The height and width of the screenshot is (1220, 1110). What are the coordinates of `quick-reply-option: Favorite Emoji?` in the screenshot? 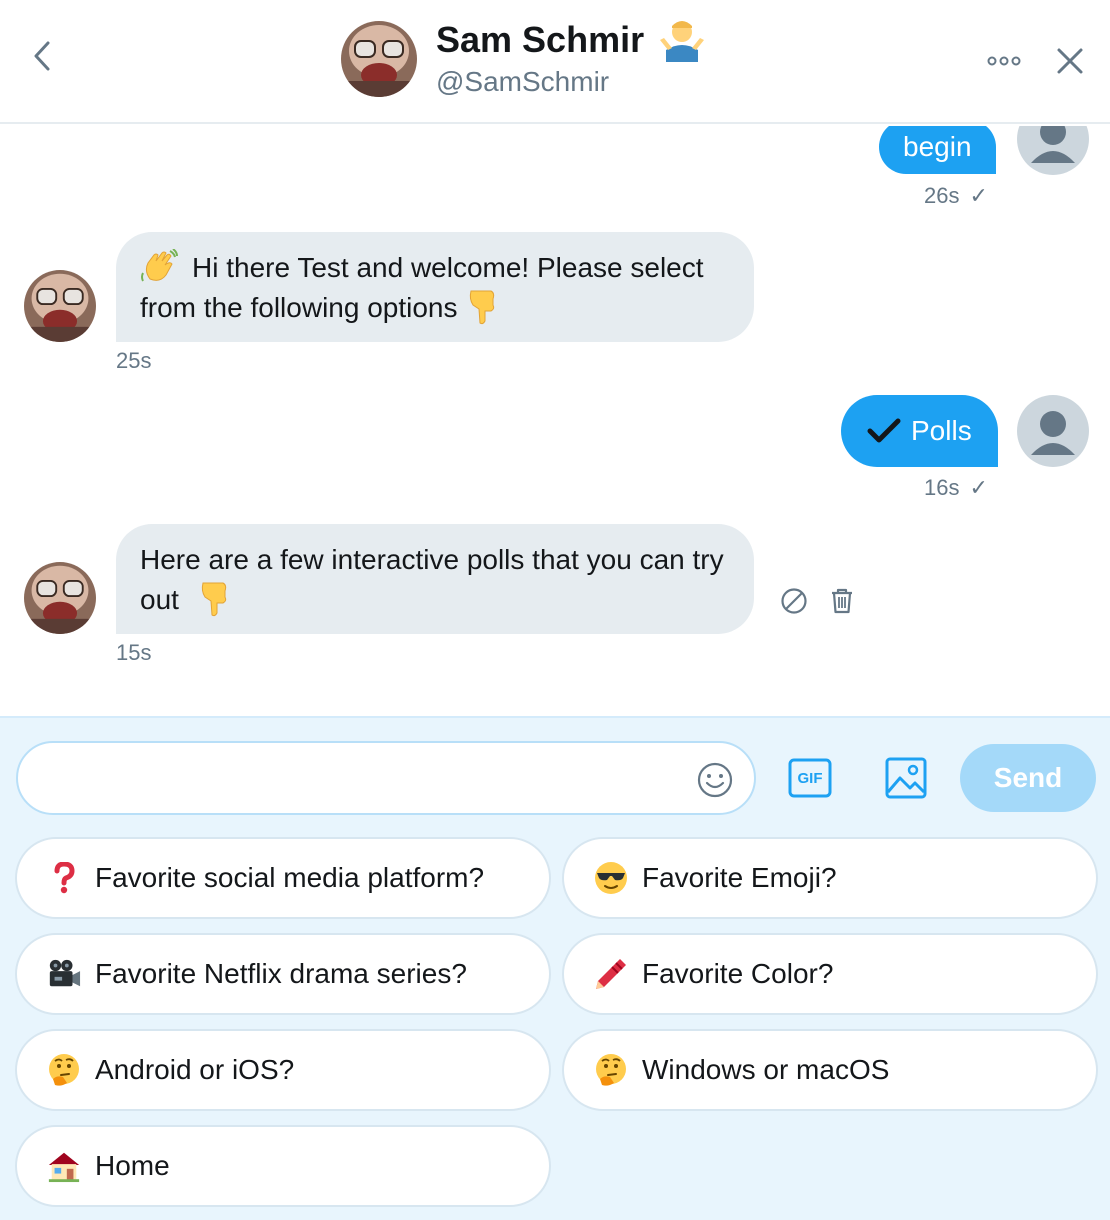 It's located at (830, 878).